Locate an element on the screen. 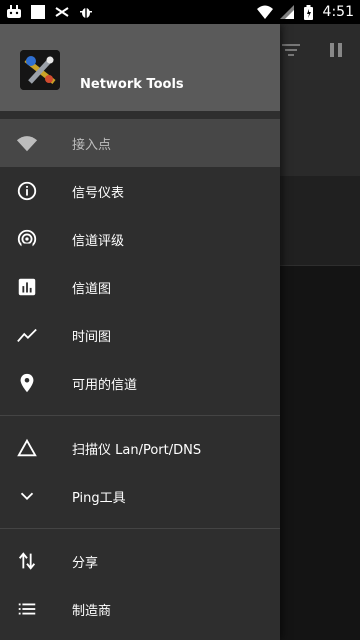 Image resolution: width=360 pixels, height=640 pixels. info-icon is located at coordinates (36, 191).